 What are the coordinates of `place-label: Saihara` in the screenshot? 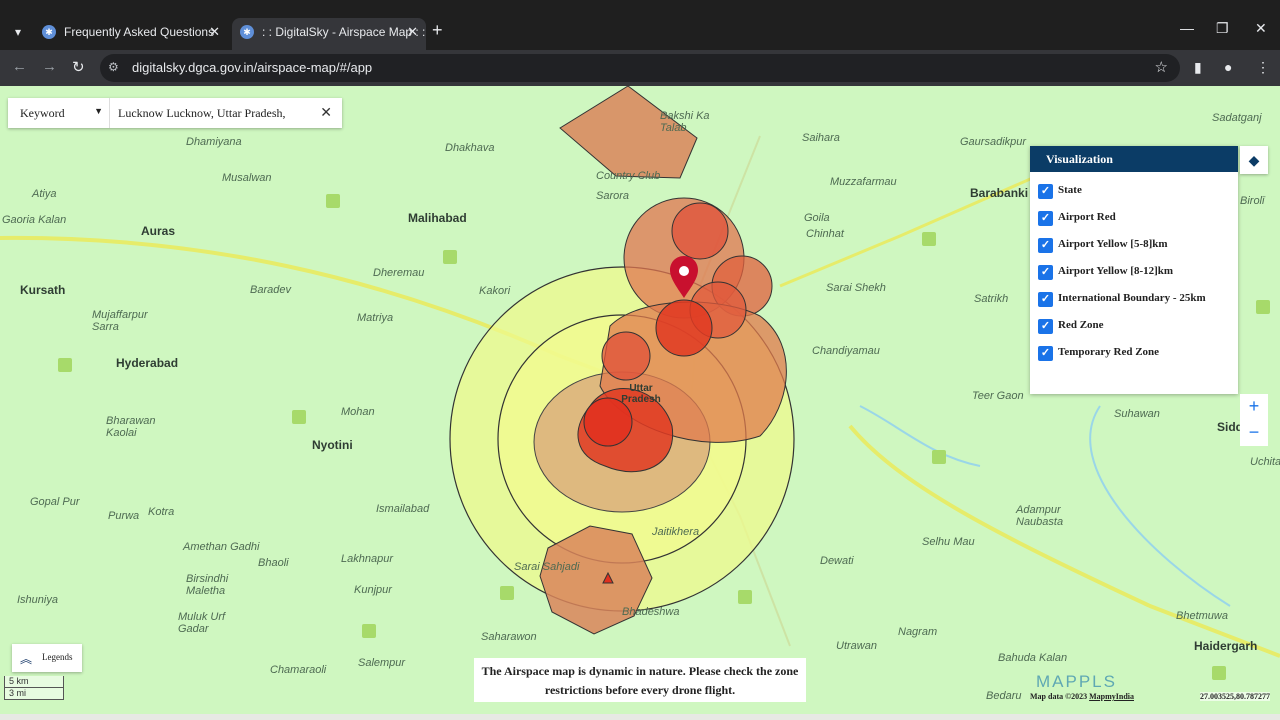 It's located at (821, 138).